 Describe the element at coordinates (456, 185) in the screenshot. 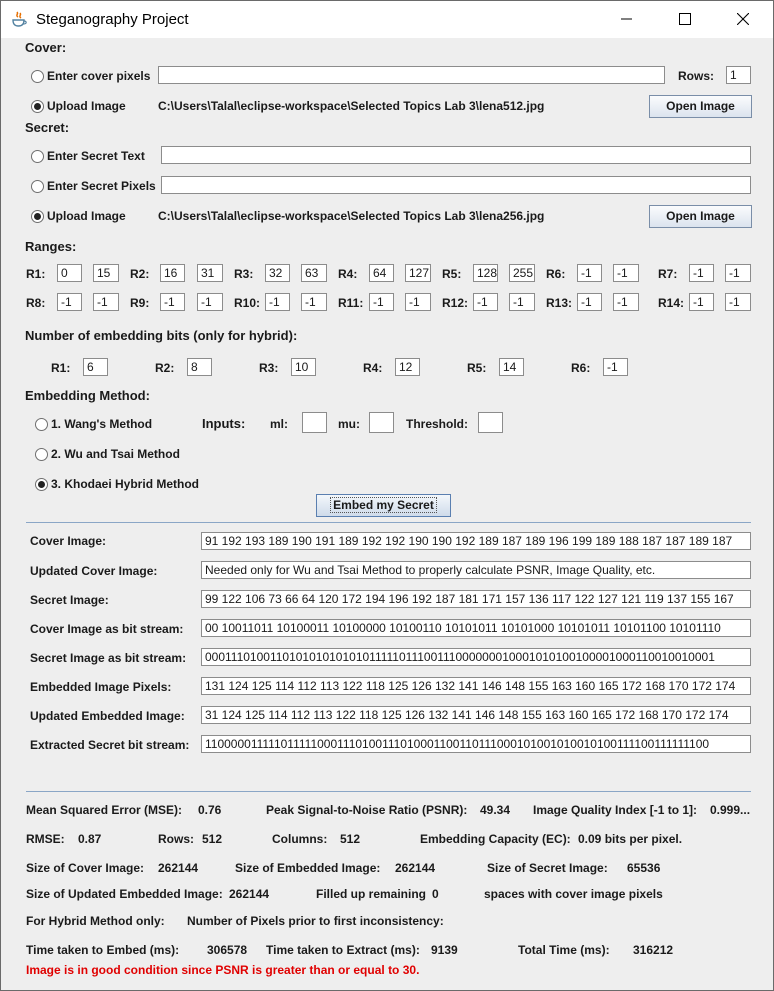

I see `secret-pixels-input` at that location.